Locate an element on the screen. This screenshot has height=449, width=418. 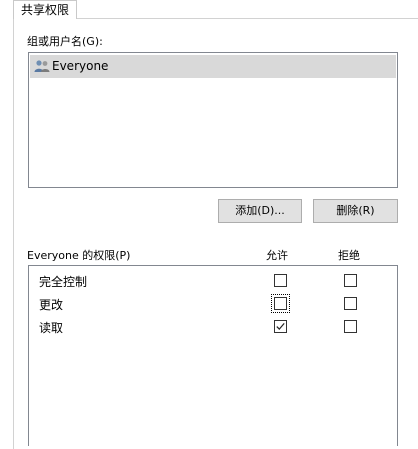
permission-read-allow-checkbox is located at coordinates (280, 326).